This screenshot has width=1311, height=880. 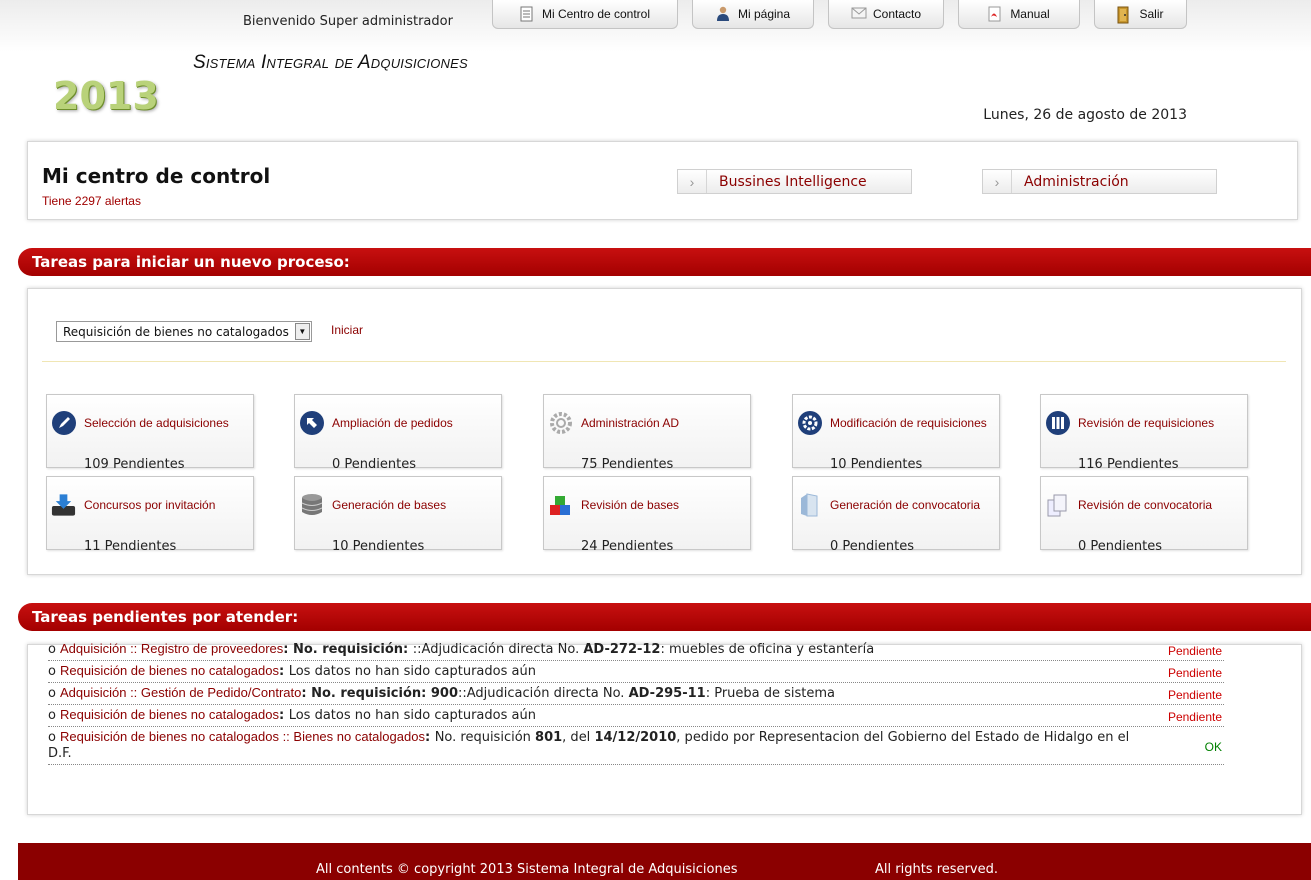 I want to click on task-detail: : Prueba de sistema, so click(x=770, y=693).